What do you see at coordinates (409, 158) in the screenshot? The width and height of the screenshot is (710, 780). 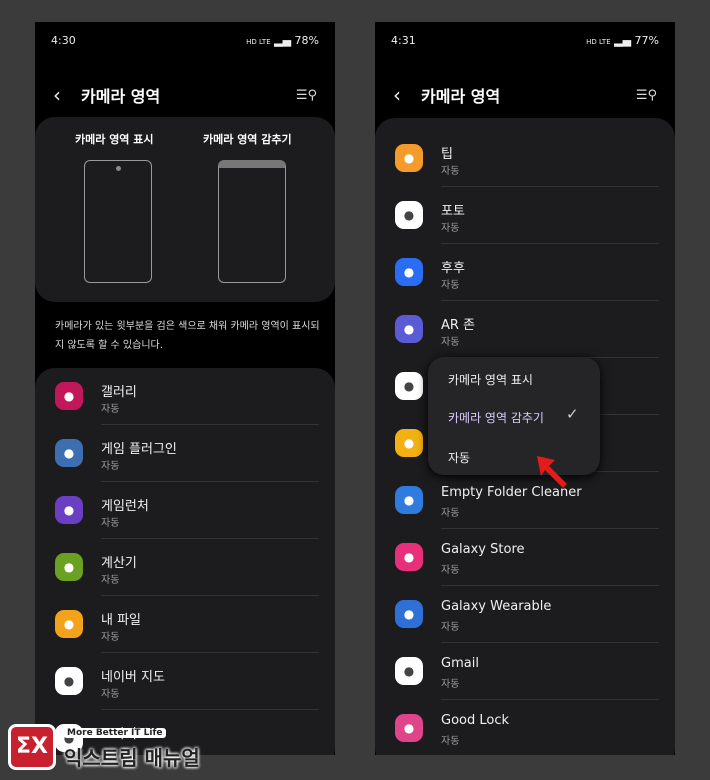 I see `tips-icon: ●` at bounding box center [409, 158].